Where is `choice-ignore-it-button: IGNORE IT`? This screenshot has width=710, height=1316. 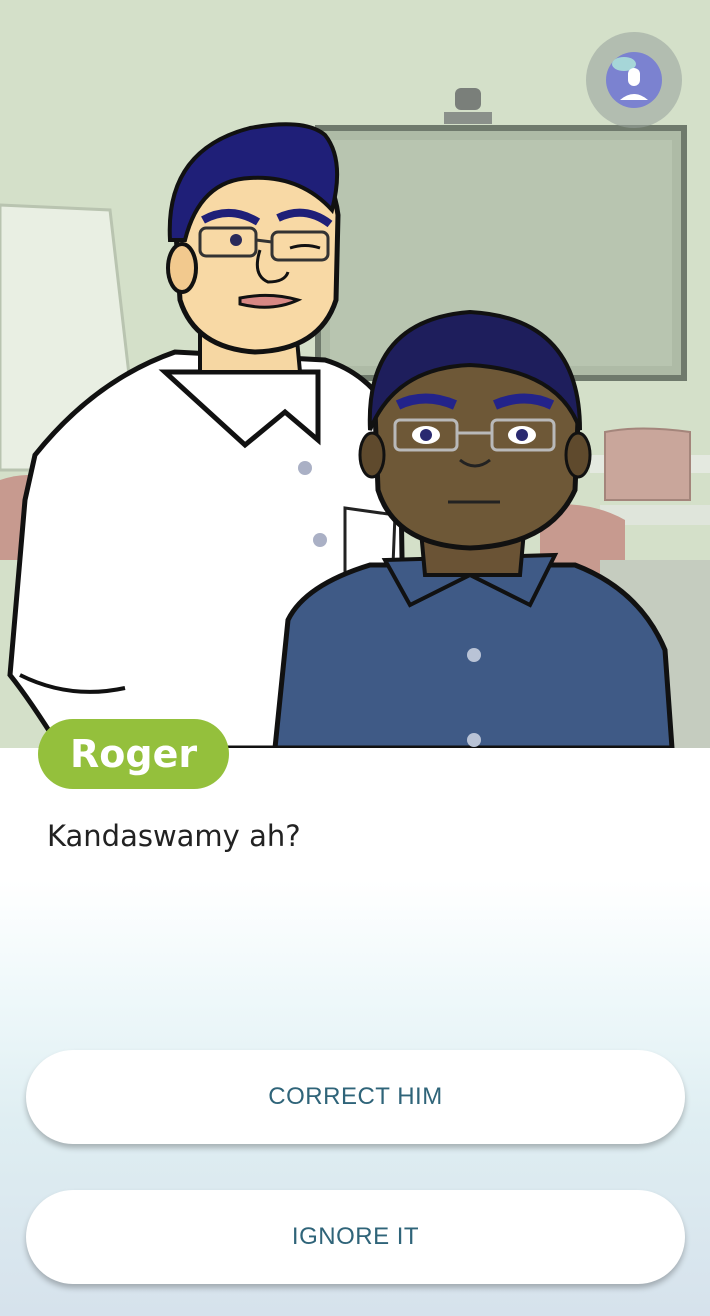 choice-ignore-it-button: IGNORE IT is located at coordinates (355, 1237).